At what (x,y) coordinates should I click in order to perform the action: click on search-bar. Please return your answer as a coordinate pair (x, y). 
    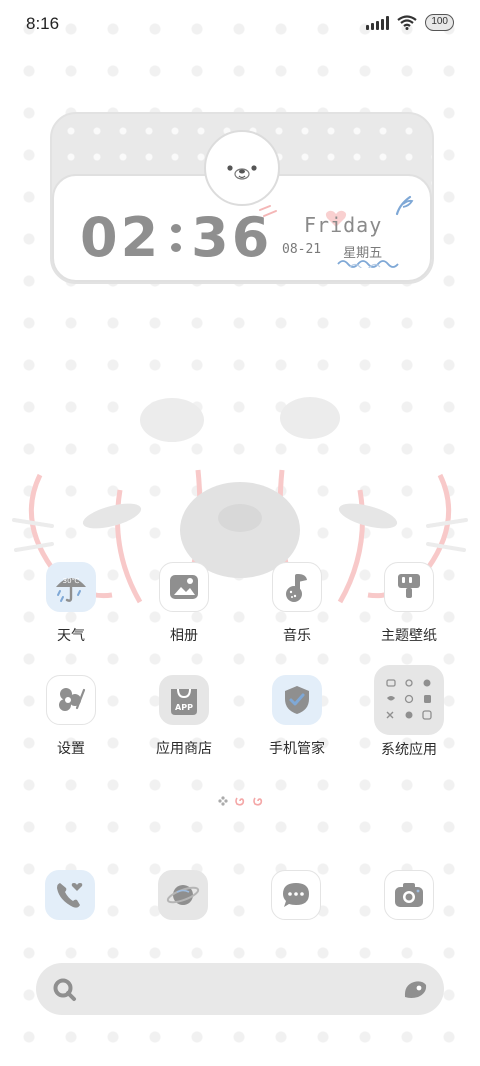
    Looking at the image, I should click on (240, 989).